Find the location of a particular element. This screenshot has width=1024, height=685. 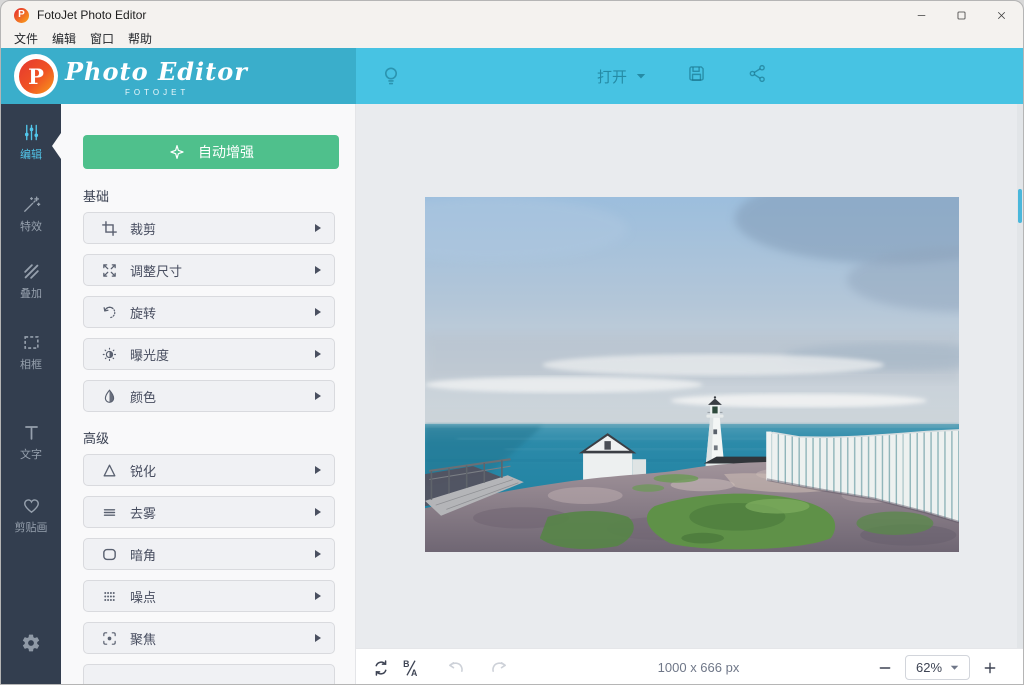

side-nav: 编辑特效叠加相框文字剪贴画 is located at coordinates (31, 394).